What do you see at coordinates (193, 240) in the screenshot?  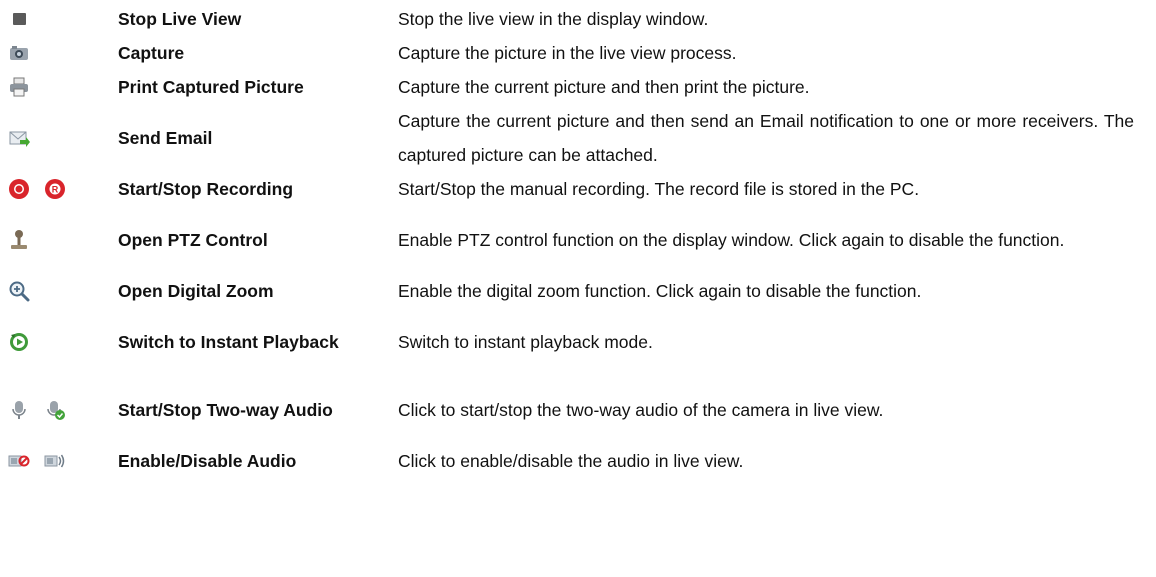 I see `row-label: Open PTZ Control` at bounding box center [193, 240].